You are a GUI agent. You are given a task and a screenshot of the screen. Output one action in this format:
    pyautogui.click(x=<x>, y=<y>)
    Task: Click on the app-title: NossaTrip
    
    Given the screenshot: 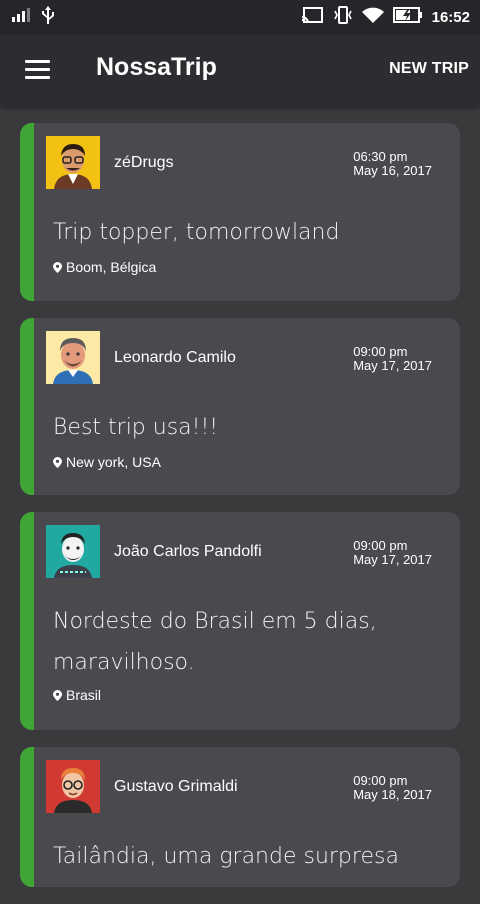 What is the action you would take?
    pyautogui.click(x=156, y=67)
    